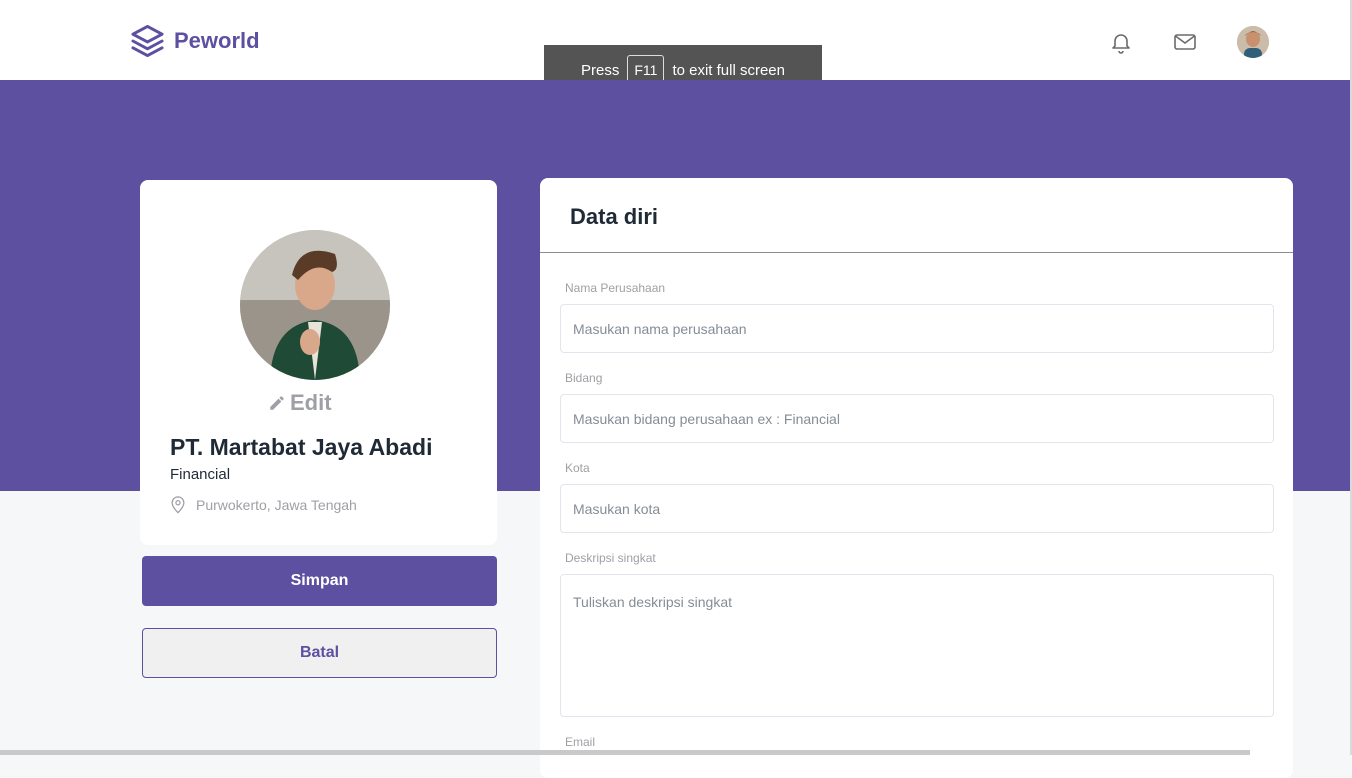  I want to click on fullscreen-notice-suffix: to exit full screen, so click(728, 70).